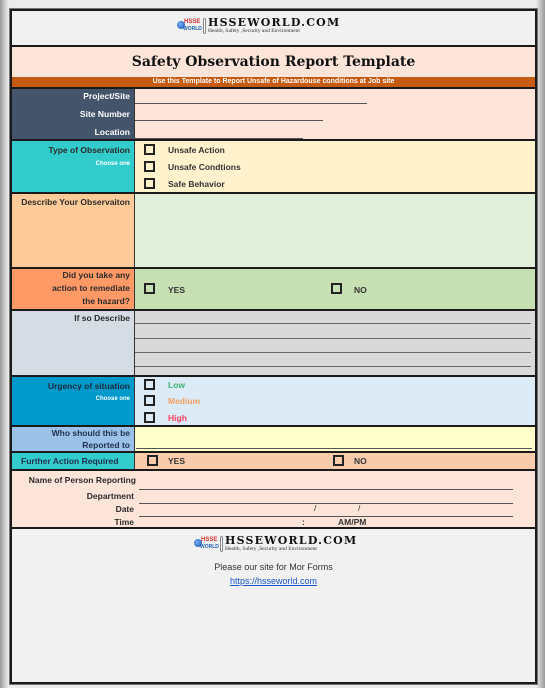 This screenshot has height=688, width=545. Describe the element at coordinates (273, 62) in the screenshot. I see `page-title: Safety Observation Report Template` at that location.